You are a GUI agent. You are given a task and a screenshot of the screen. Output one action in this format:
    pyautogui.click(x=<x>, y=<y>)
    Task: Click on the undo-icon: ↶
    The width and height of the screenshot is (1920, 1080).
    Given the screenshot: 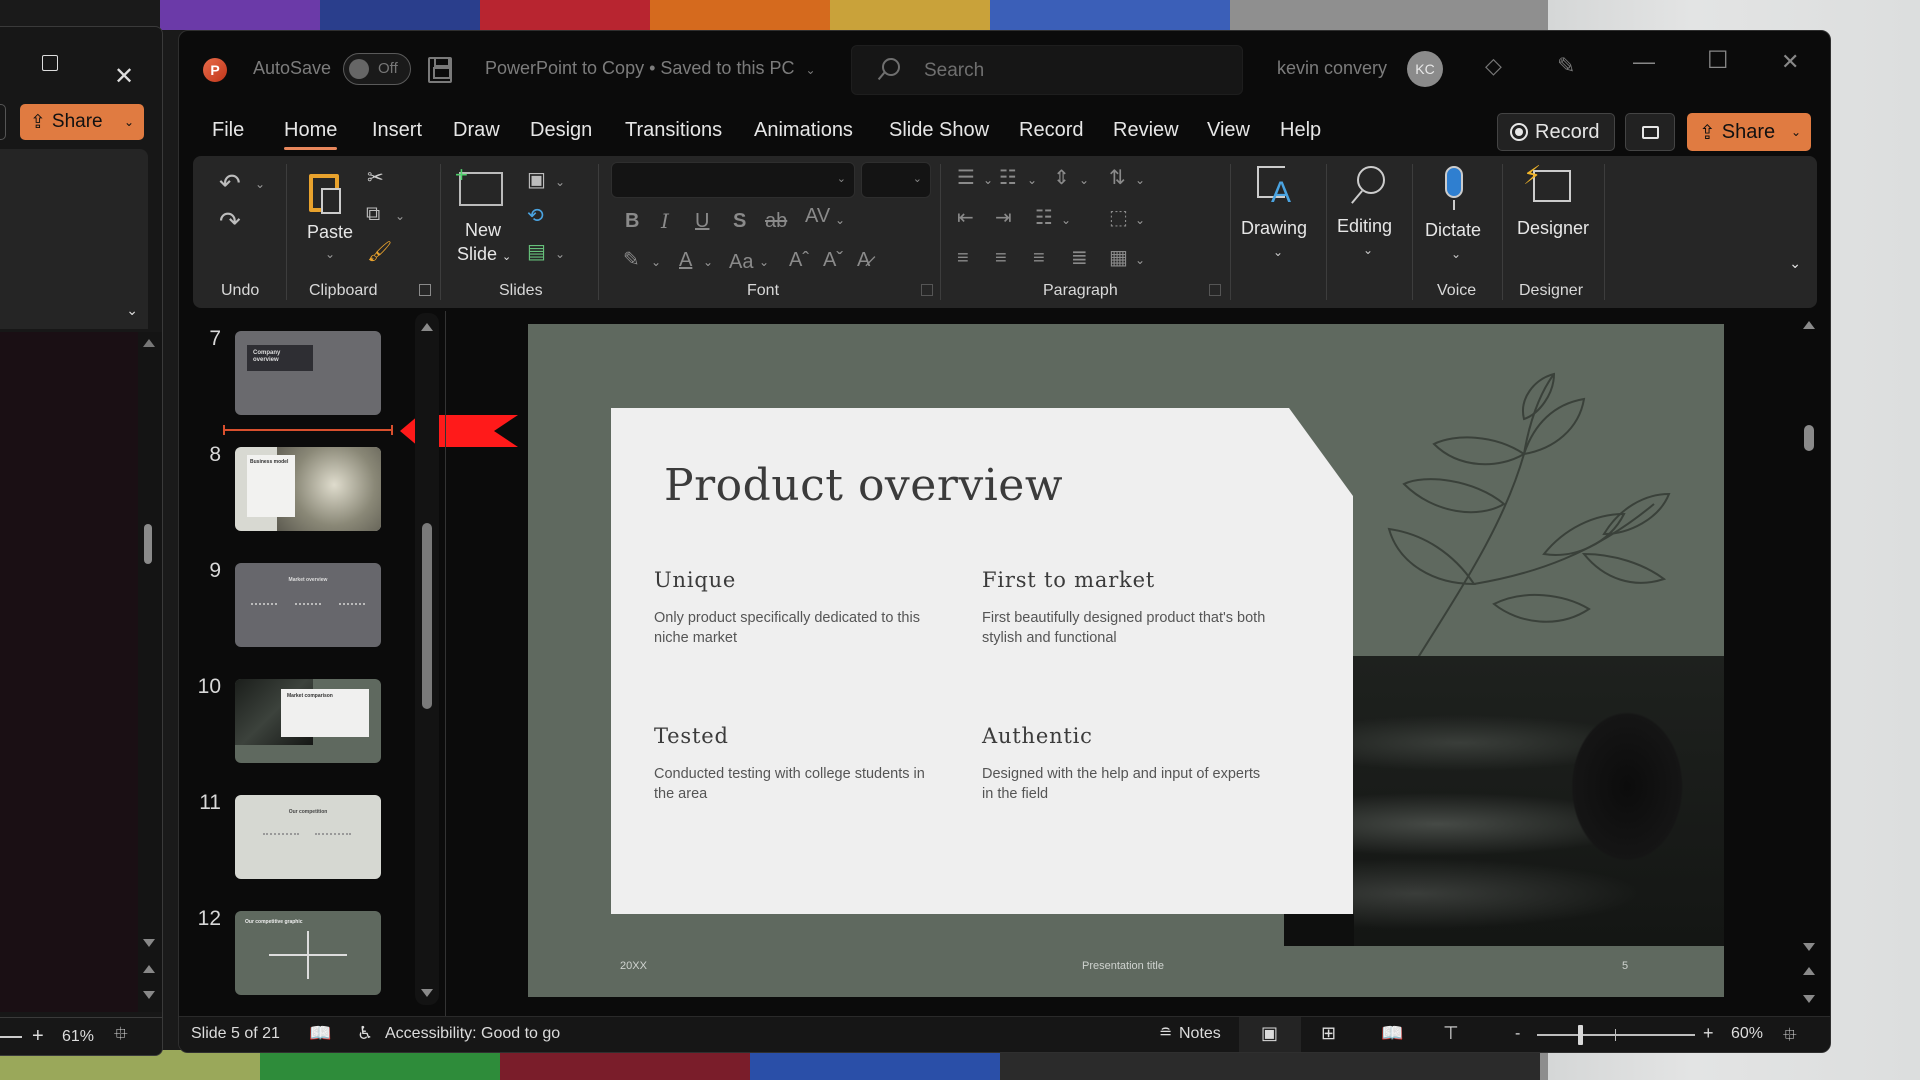 What is the action you would take?
    pyautogui.click(x=230, y=183)
    